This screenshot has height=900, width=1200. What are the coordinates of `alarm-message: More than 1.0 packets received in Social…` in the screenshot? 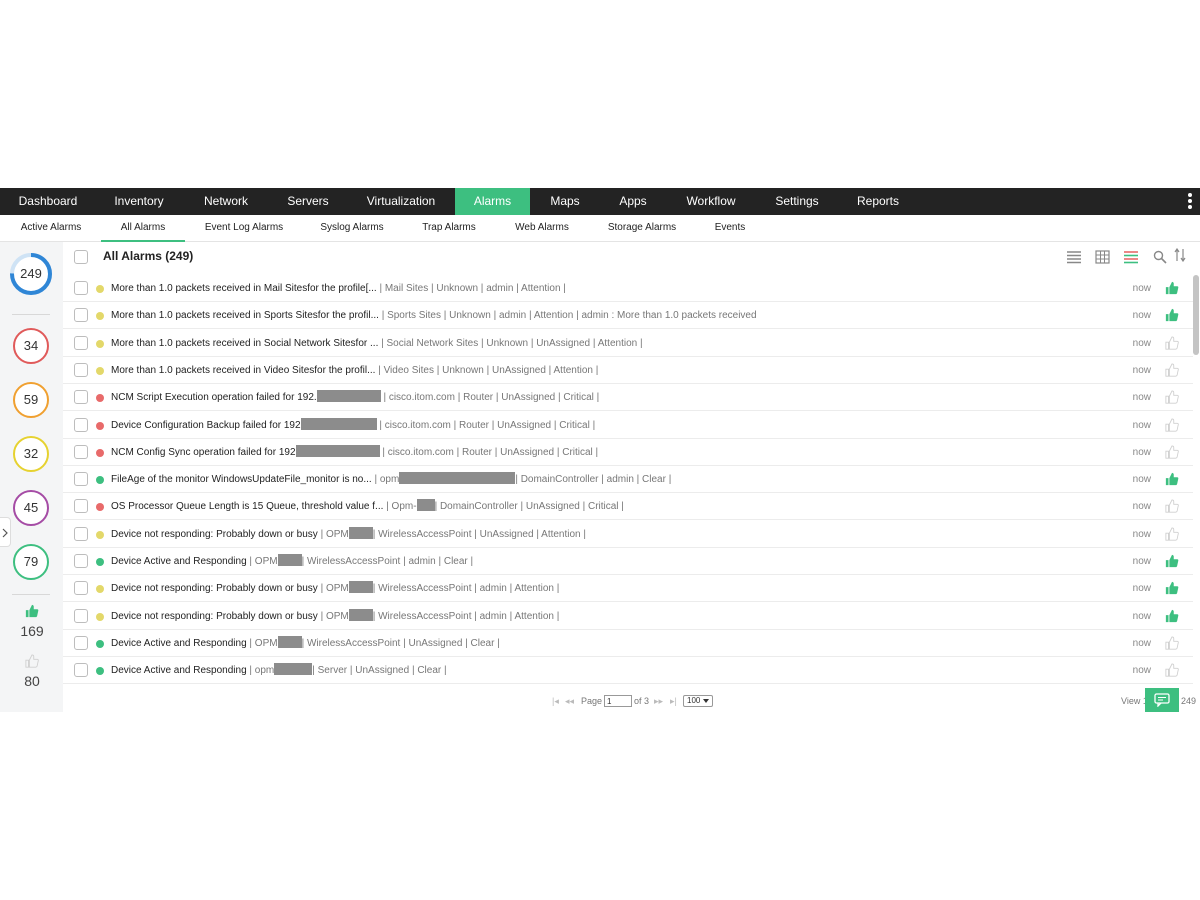 It's located at (377, 343).